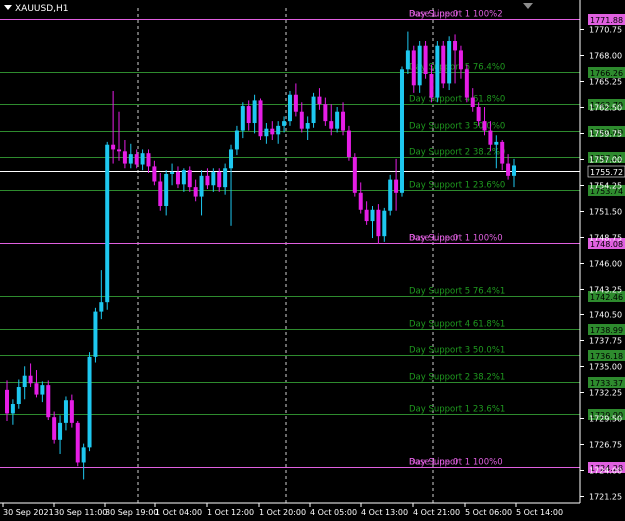 Image resolution: width=625 pixels, height=521 pixels. Describe the element at coordinates (605, 212) in the screenshot. I see `price-tick-label: 1751.50` at that location.